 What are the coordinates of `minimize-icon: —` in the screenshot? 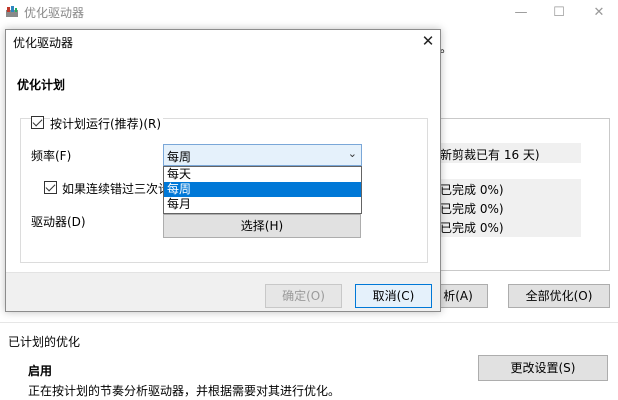 It's located at (521, 12).